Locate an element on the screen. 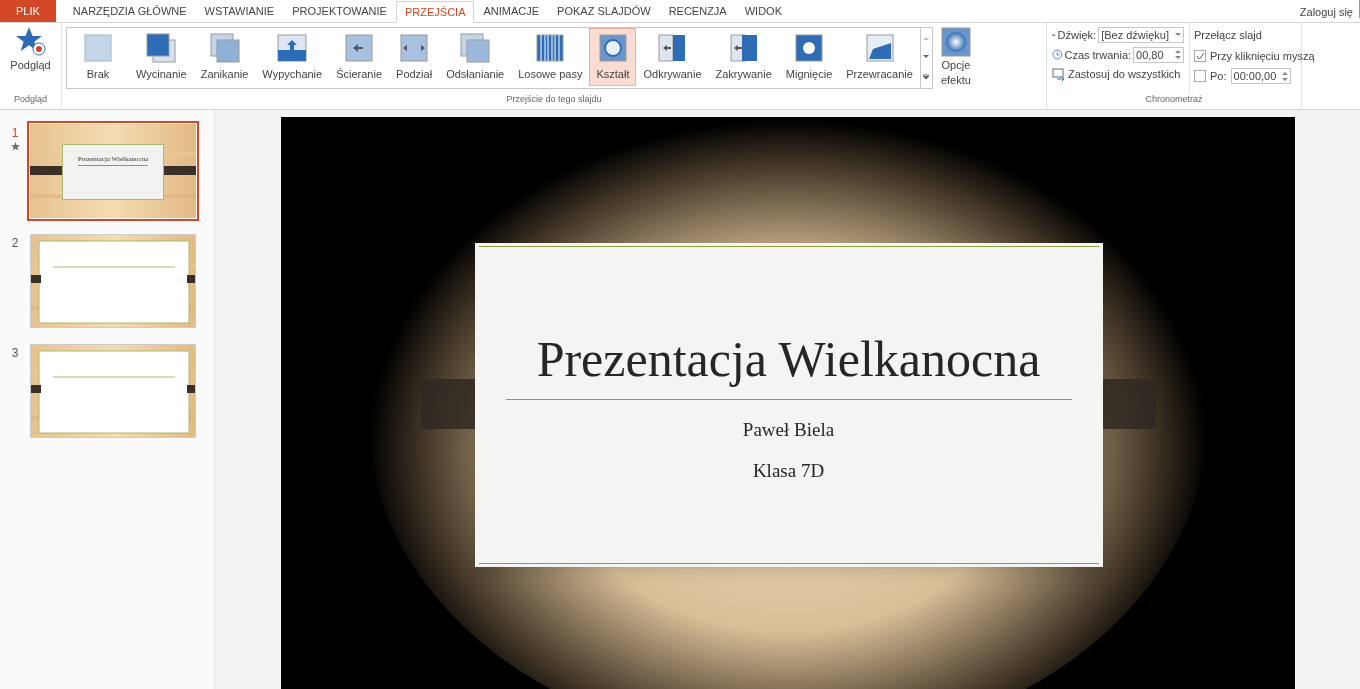 This screenshot has height=689, width=1360. transition-option: Odkrywanie is located at coordinates (672, 57).